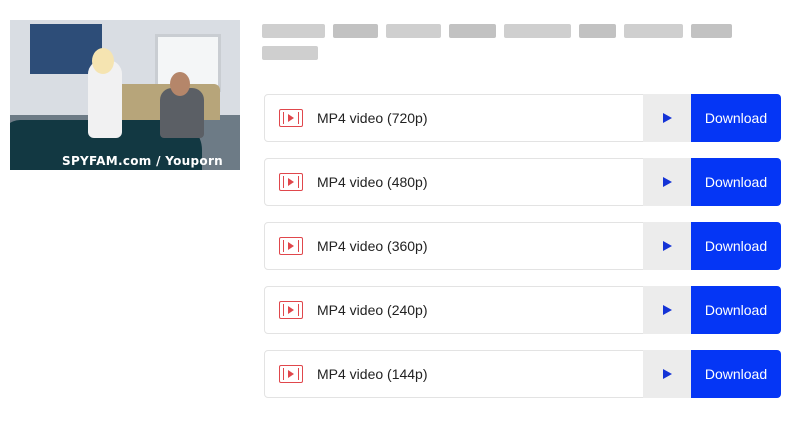 The width and height of the screenshot is (800, 426). What do you see at coordinates (372, 118) in the screenshot?
I see `format-label: MP4 video (720p)` at bounding box center [372, 118].